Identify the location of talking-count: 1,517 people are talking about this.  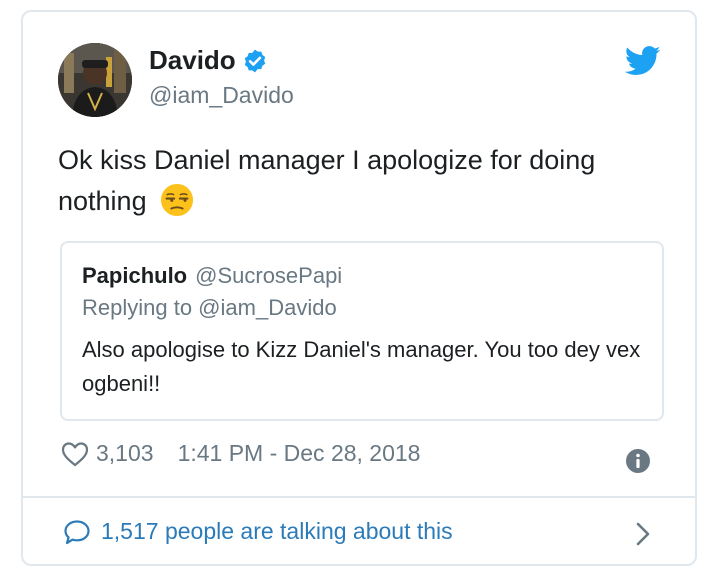
(277, 531).